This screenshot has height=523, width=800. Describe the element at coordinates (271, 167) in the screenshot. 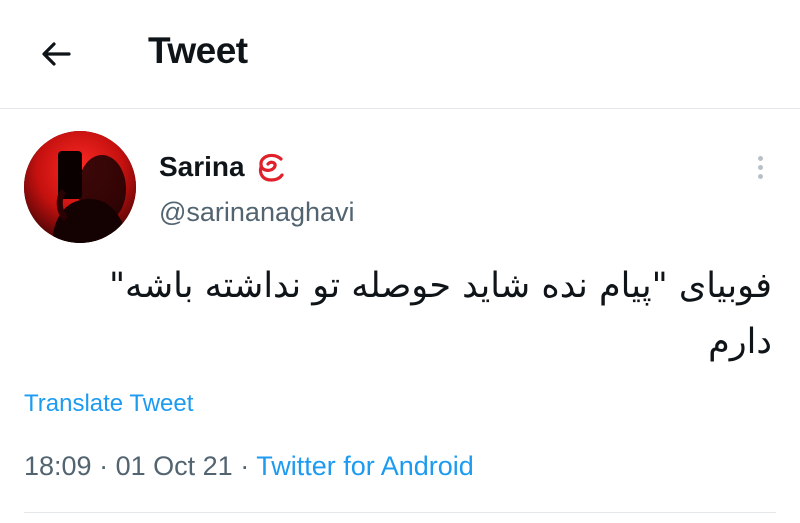

I see `red-curl-emoji-icon` at that location.